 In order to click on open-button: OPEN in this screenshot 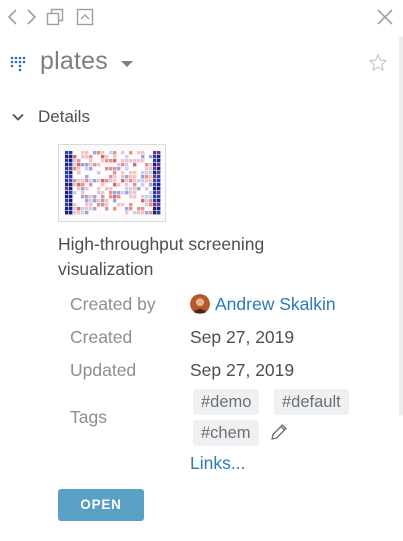, I will do `click(101, 505)`.